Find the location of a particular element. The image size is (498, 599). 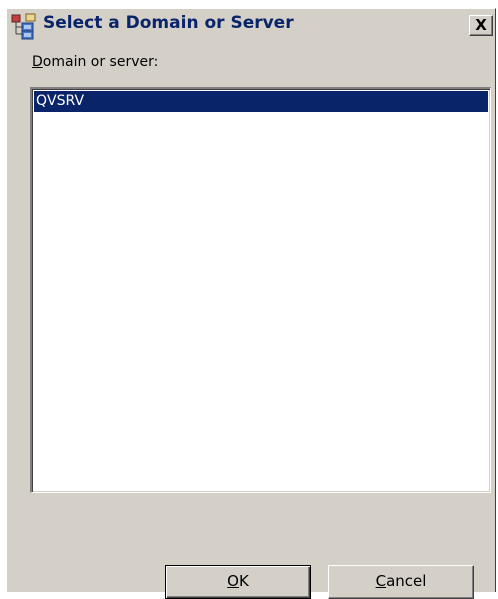

close-icon: X is located at coordinates (481, 25).